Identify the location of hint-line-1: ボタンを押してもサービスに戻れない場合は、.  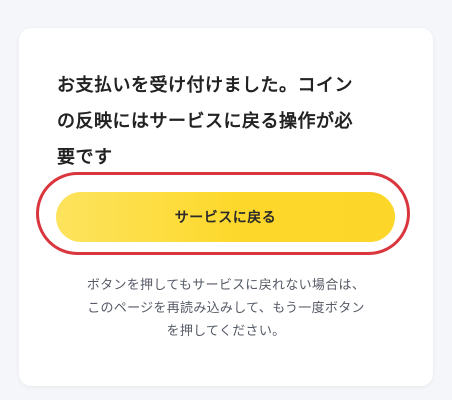
(226, 285).